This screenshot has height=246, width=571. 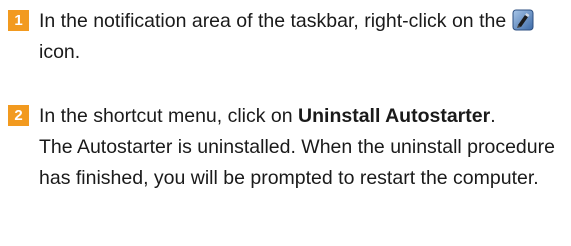 What do you see at coordinates (523, 20) in the screenshot?
I see `autostarter-tray-icon` at bounding box center [523, 20].